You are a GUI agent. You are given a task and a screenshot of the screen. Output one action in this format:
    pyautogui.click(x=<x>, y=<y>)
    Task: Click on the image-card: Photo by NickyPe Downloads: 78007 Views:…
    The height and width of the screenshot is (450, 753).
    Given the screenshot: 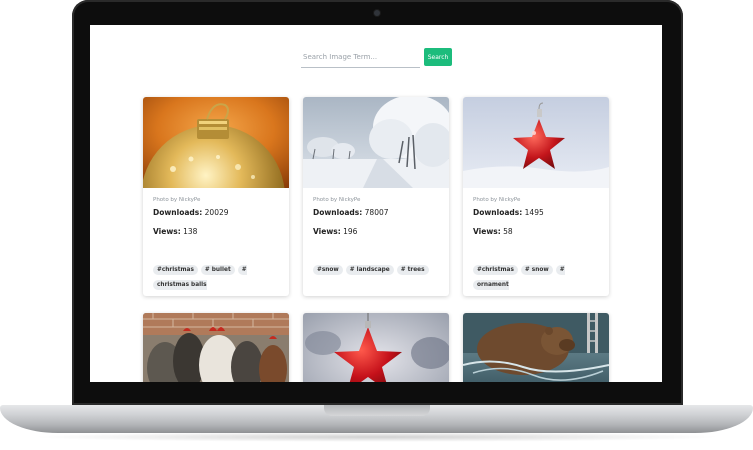 What is the action you would take?
    pyautogui.click(x=376, y=196)
    